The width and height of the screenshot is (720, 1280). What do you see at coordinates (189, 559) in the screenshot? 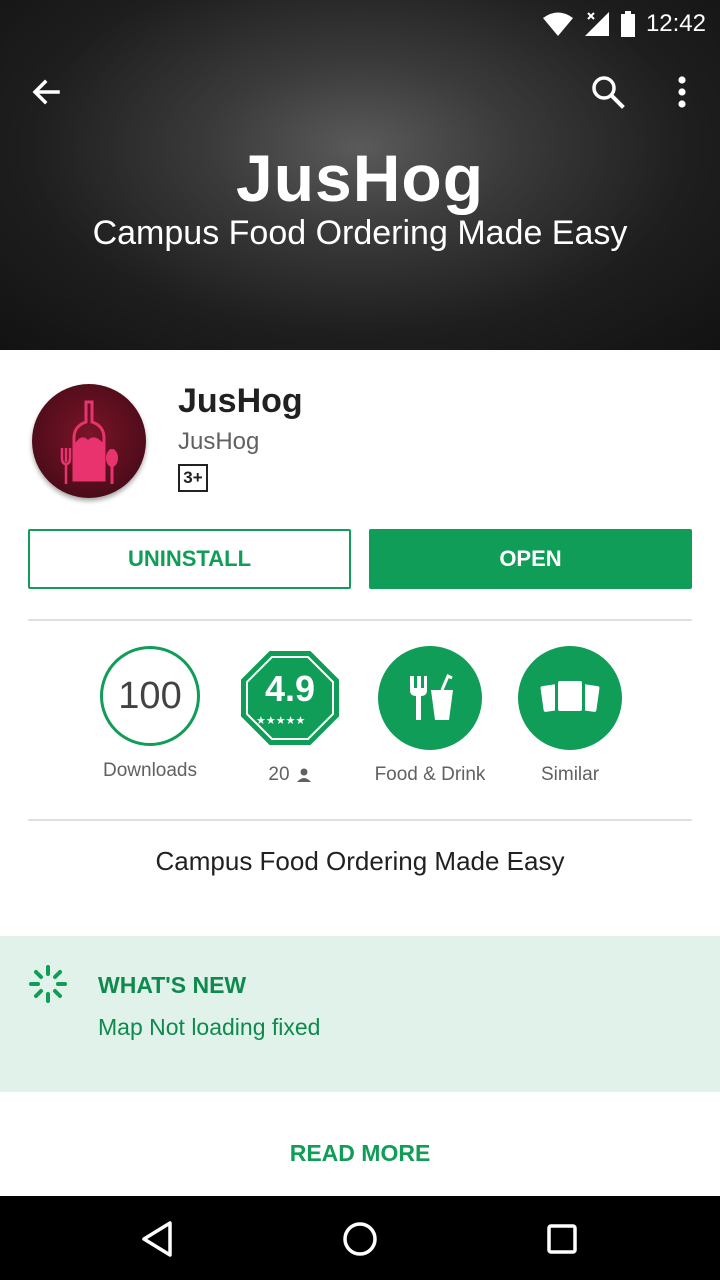
I see `uninstall-button: UNINSTALL` at bounding box center [189, 559].